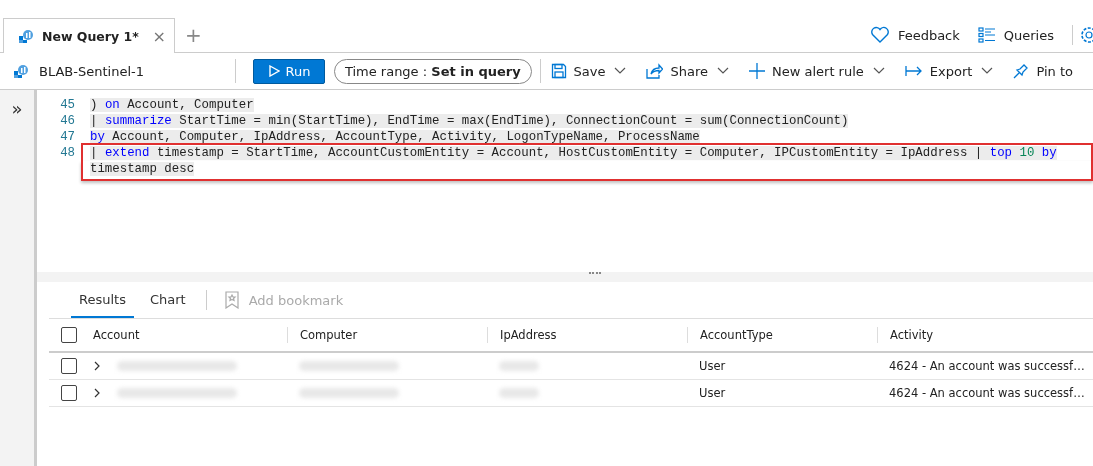 The width and height of the screenshot is (1093, 466). What do you see at coordinates (757, 71) in the screenshot?
I see `plus-icon` at bounding box center [757, 71].